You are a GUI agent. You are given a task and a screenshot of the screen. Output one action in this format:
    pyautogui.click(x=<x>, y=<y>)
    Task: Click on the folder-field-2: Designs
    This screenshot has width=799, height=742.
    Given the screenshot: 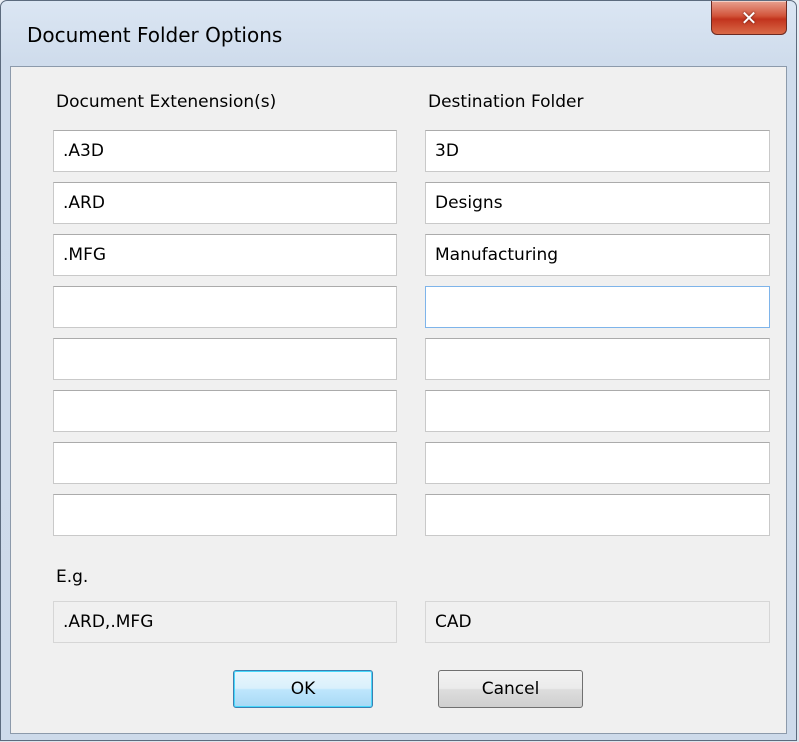 What is the action you would take?
    pyautogui.click(x=597, y=203)
    